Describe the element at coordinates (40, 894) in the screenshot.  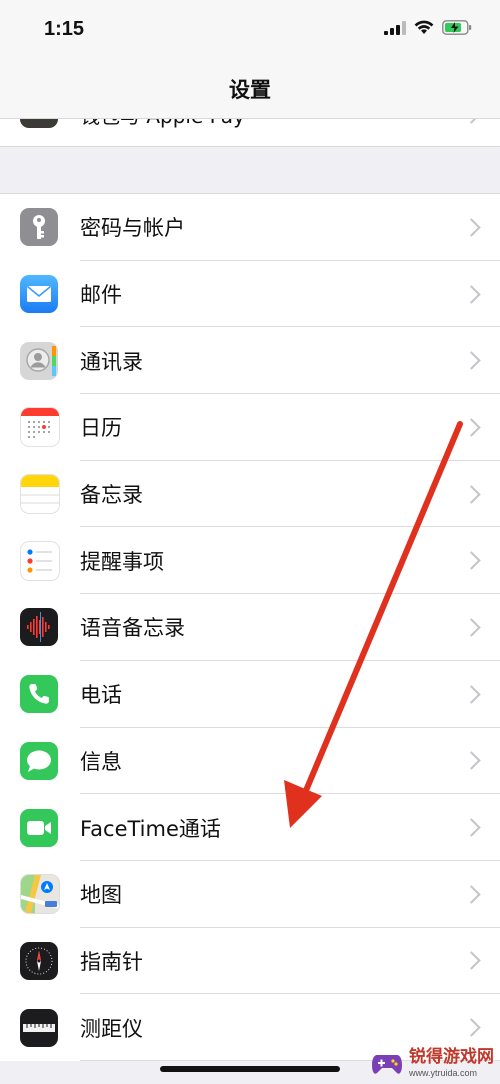
I see `maps-icon` at that location.